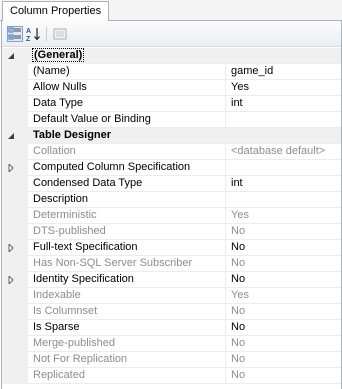  Describe the element at coordinates (127, 248) in the screenshot. I see `property-name: Full-text Specification` at that location.